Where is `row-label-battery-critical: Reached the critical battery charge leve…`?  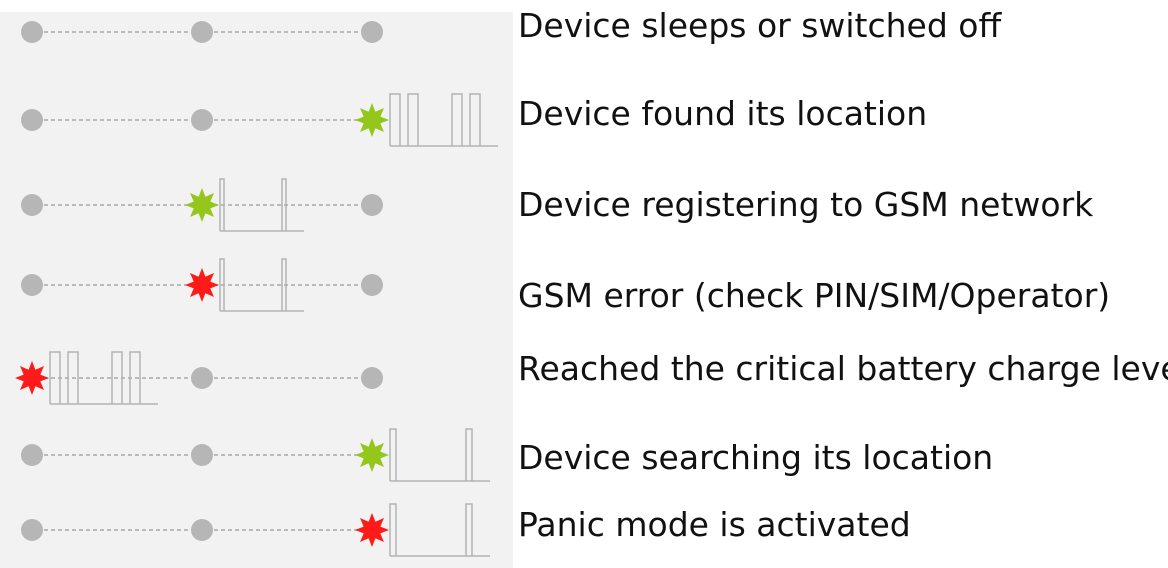 row-label-battery-critical: Reached the critical battery charge leve… is located at coordinates (843, 368).